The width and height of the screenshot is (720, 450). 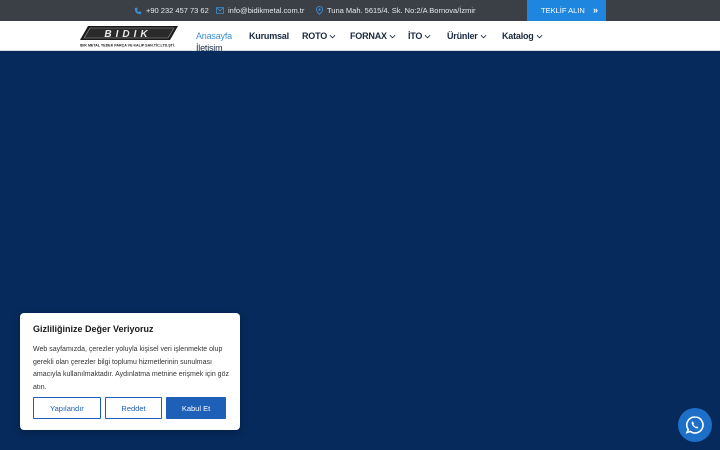 I want to click on phone-link: +90 232 457 73 62, so click(x=171, y=10).